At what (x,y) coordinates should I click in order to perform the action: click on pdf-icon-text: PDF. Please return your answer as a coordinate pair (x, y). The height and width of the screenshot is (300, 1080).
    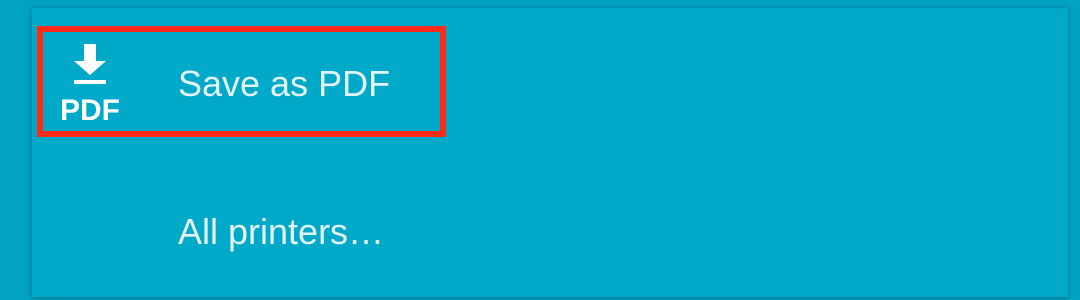
    Looking at the image, I should click on (90, 110).